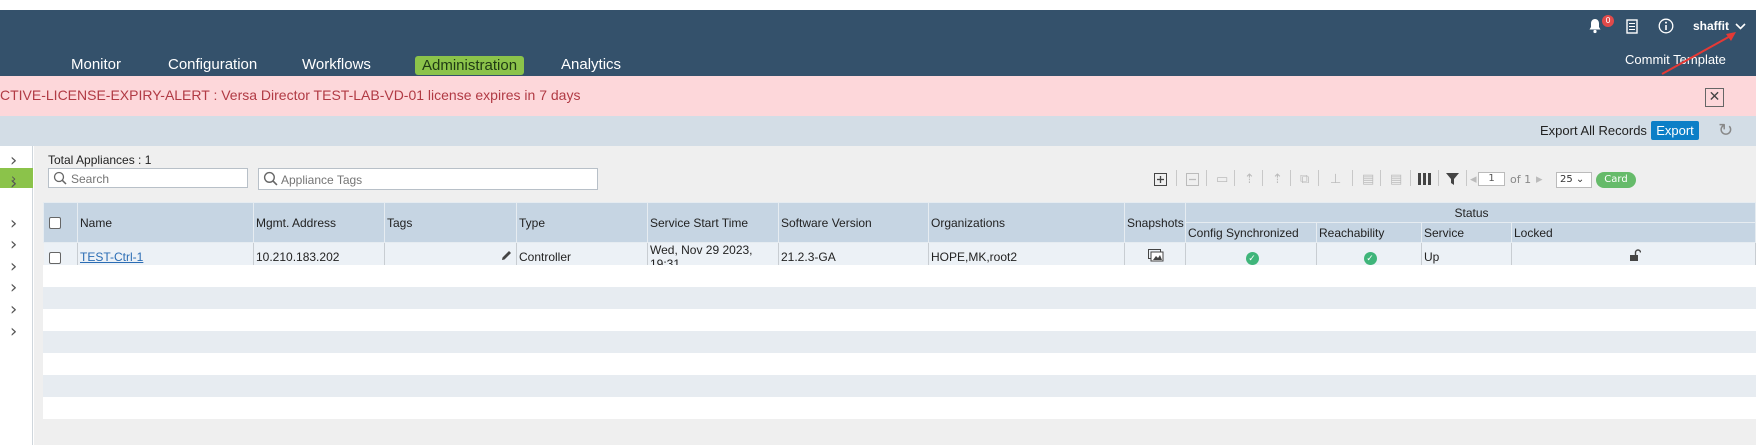 This screenshot has width=1756, height=445. I want to click on appliance-tags-box, so click(428, 179).